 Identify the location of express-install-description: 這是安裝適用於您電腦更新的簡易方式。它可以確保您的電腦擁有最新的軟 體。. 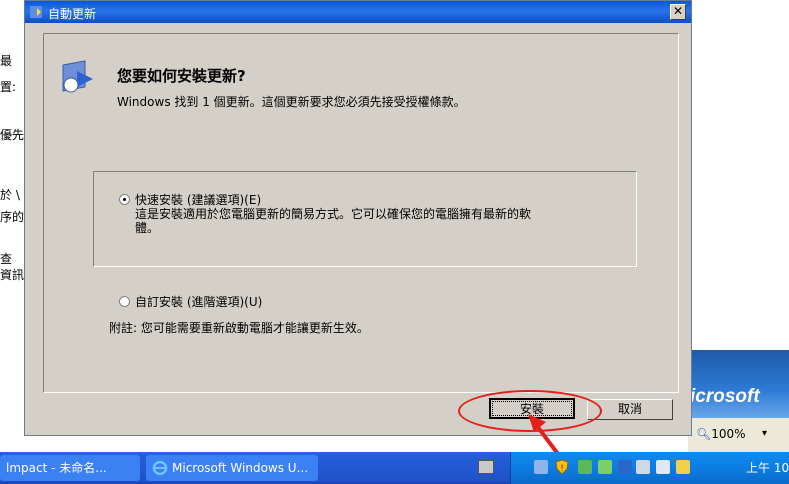
(333, 221).